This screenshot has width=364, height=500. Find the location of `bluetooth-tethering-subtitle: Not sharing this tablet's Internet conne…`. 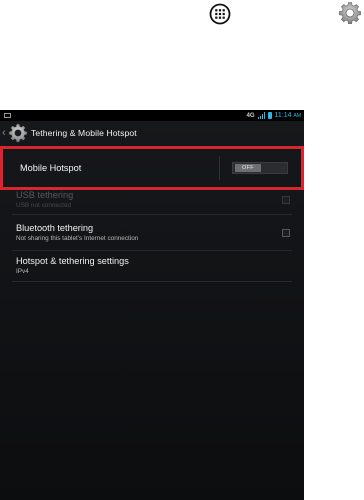

bluetooth-tethering-subtitle: Not sharing this tablet's Internet conne… is located at coordinates (77, 238).